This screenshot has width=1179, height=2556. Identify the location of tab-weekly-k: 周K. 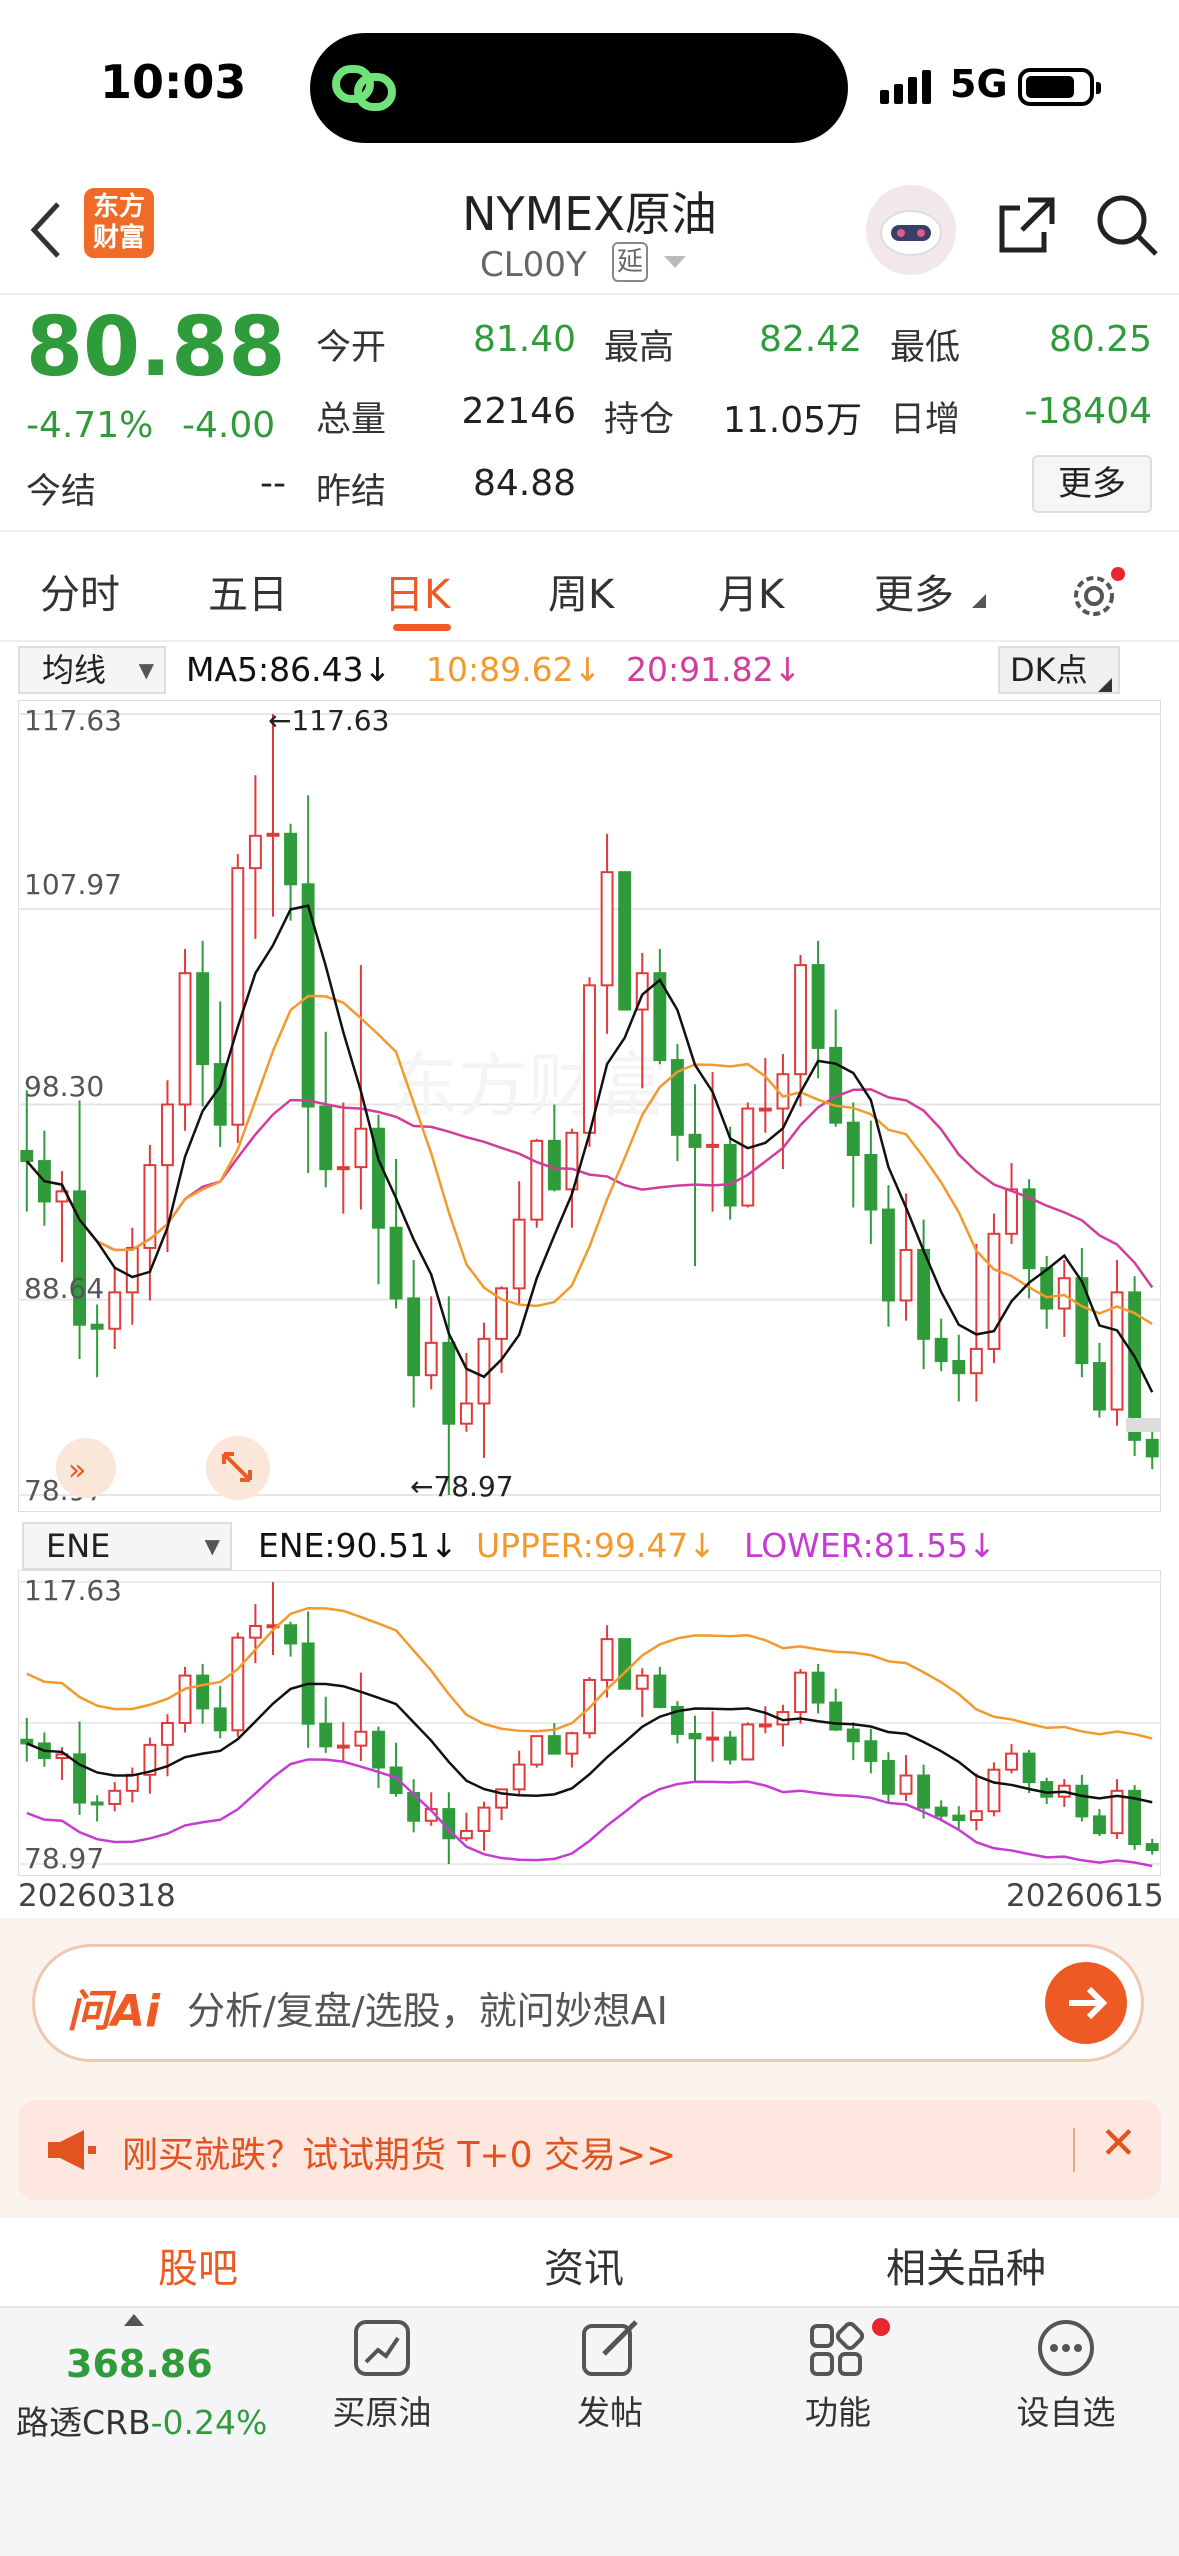
(581, 591).